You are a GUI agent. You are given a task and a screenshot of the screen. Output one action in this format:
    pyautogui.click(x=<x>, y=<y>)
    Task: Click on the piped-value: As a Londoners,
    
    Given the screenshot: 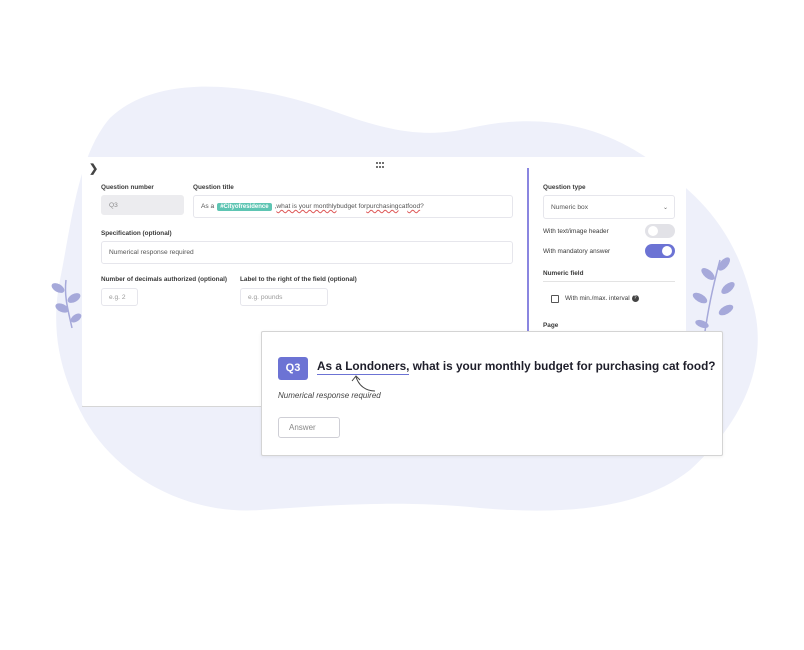 What is the action you would take?
    pyautogui.click(x=363, y=367)
    